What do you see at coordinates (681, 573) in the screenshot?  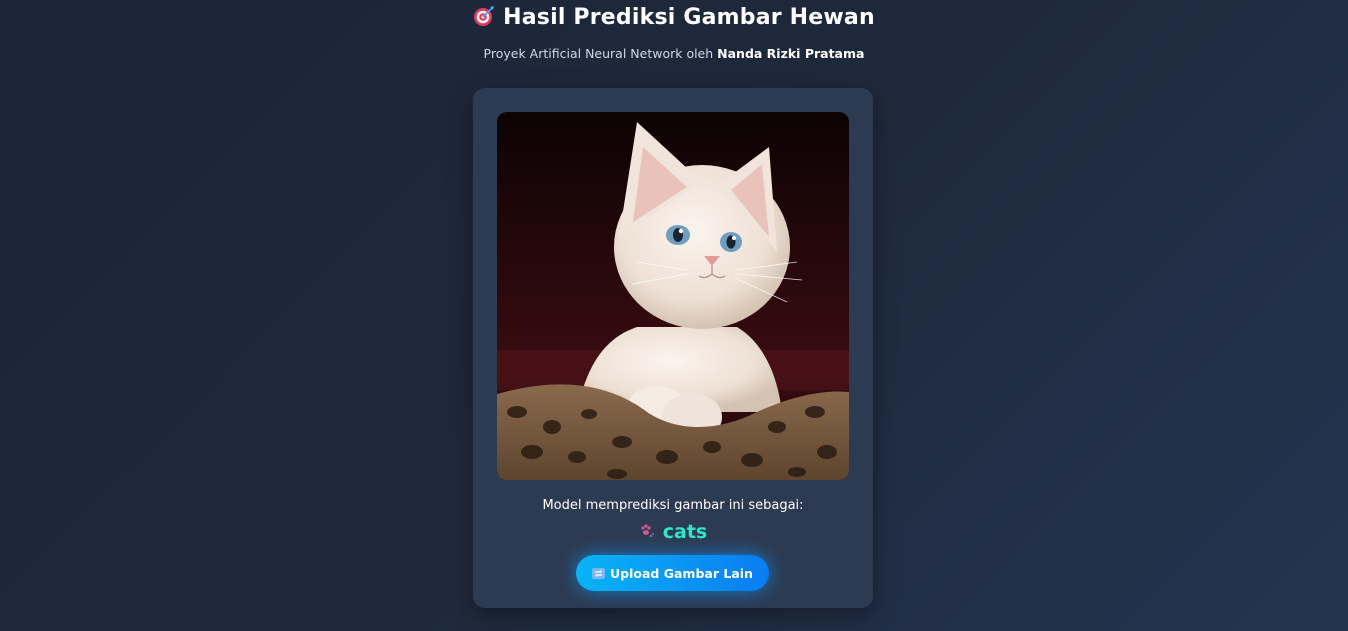 I see `upload-button-label: Upload Gambar Lain` at bounding box center [681, 573].